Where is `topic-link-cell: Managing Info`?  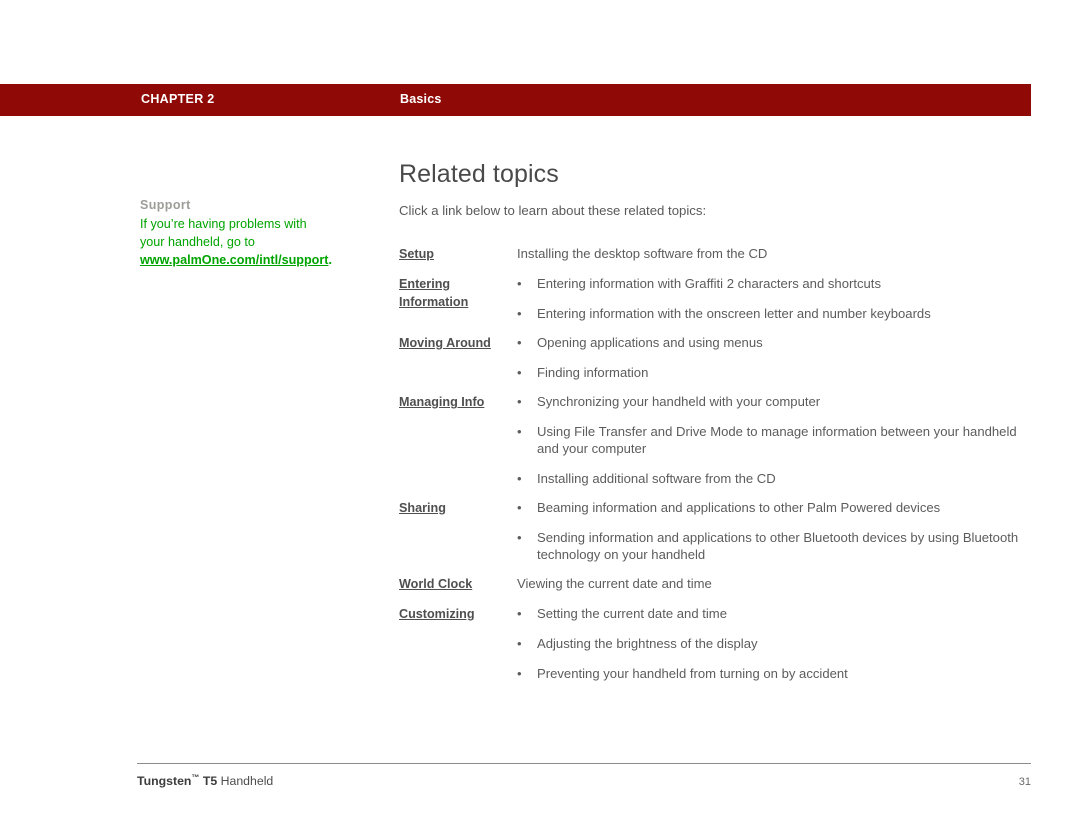 topic-link-cell: Managing Info is located at coordinates (458, 402).